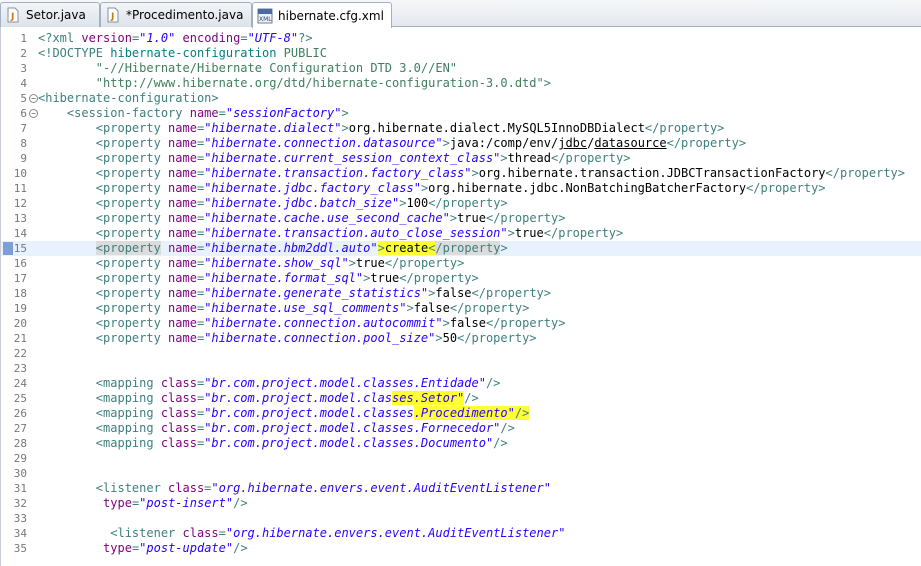 The width and height of the screenshot is (921, 566). What do you see at coordinates (20, 413) in the screenshot?
I see `line-number: 26` at bounding box center [20, 413].